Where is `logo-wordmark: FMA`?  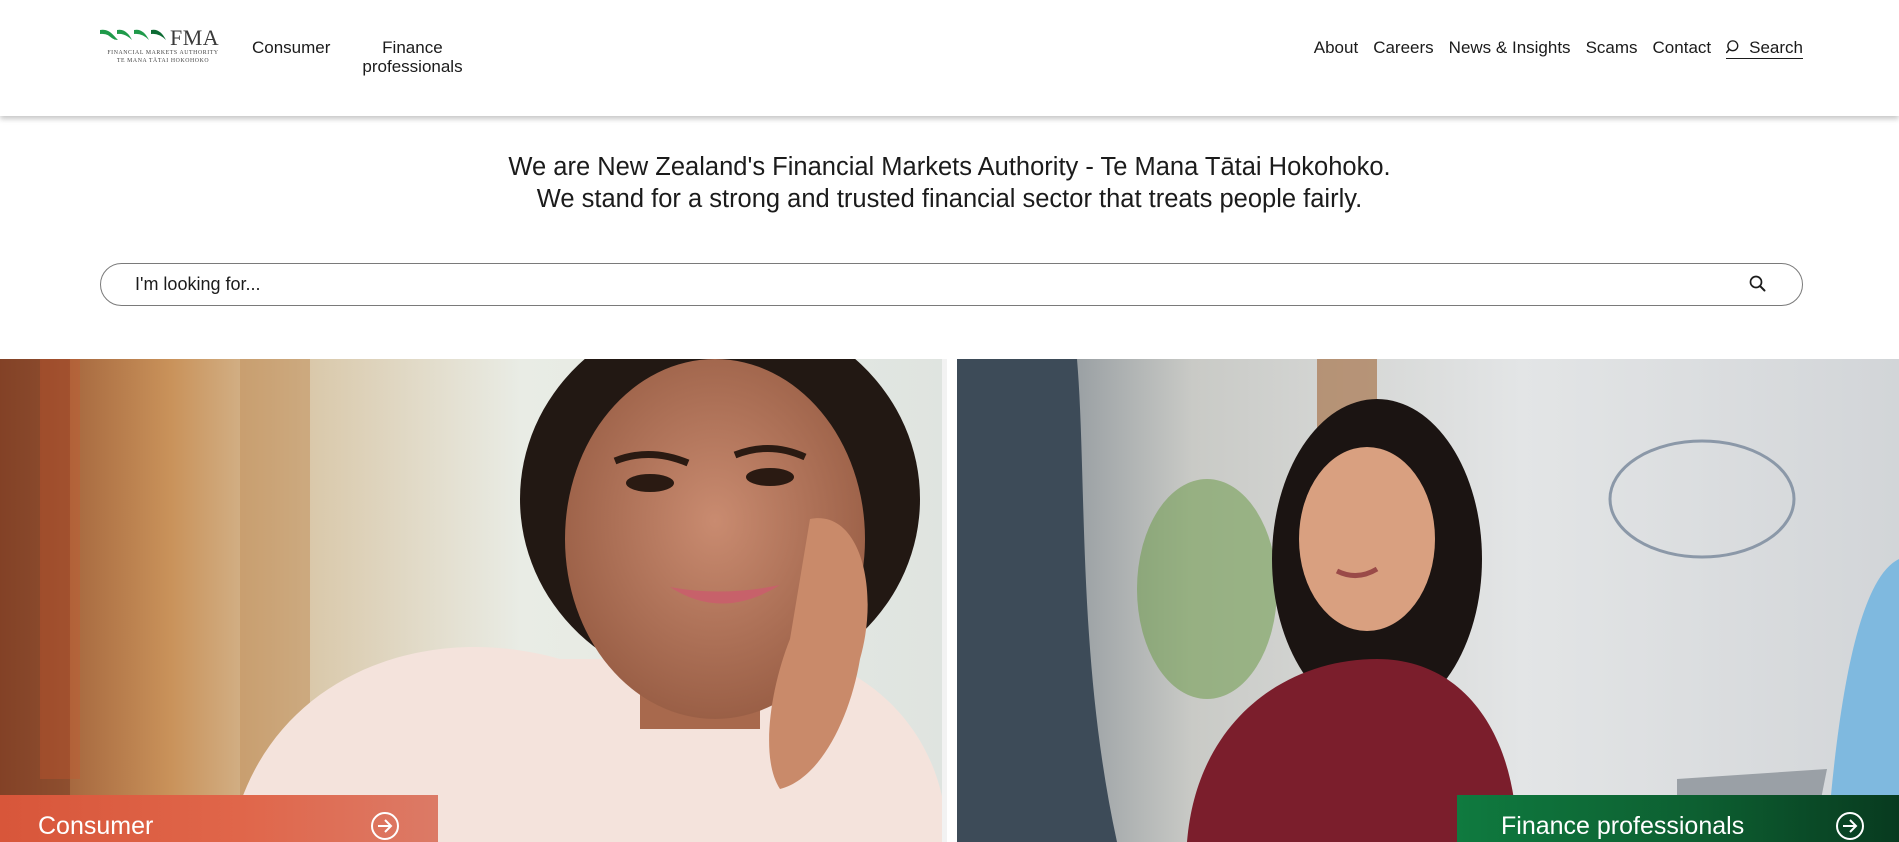 logo-wordmark: FMA is located at coordinates (195, 37).